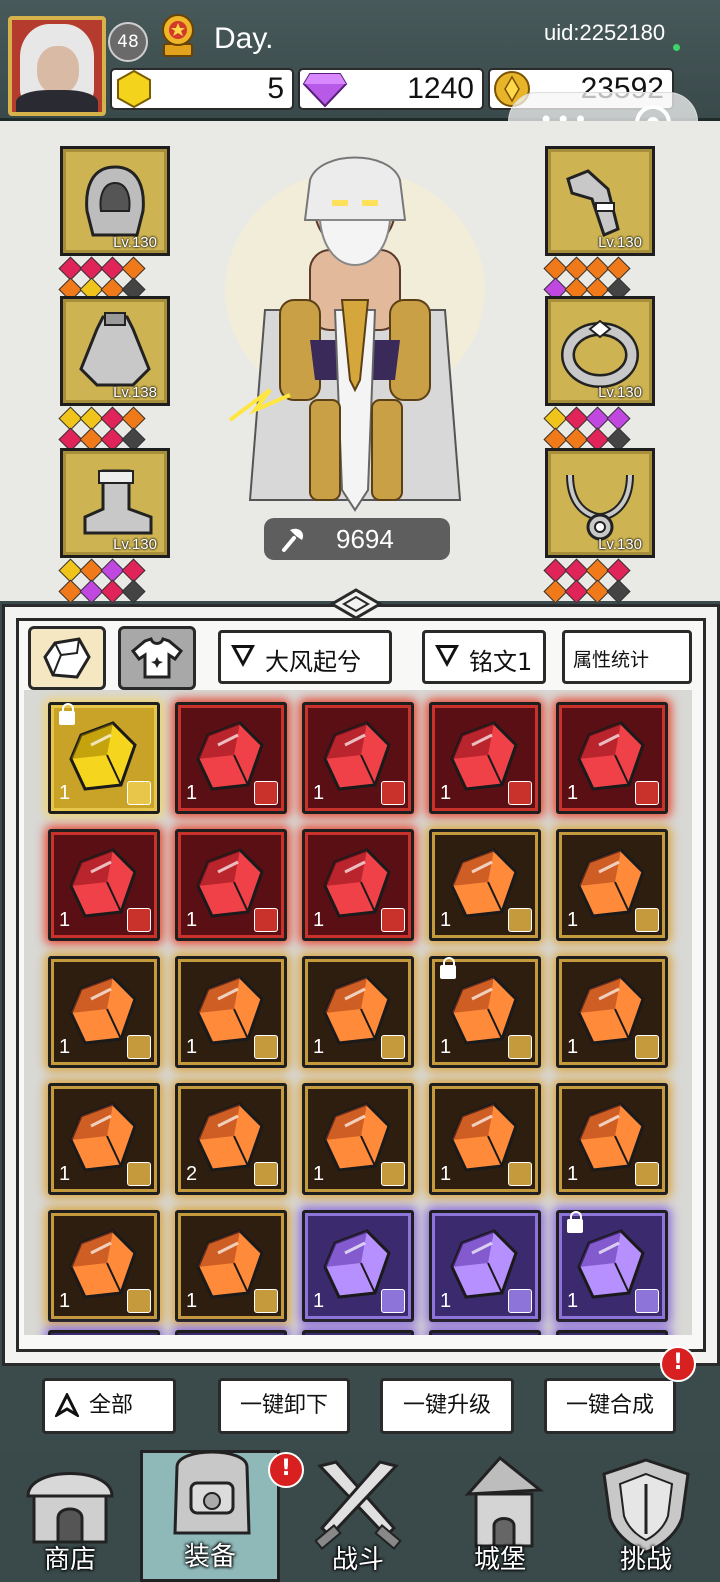 The image size is (720, 1582). What do you see at coordinates (365, 539) in the screenshot?
I see `combat-power-value: 9694` at bounding box center [365, 539].